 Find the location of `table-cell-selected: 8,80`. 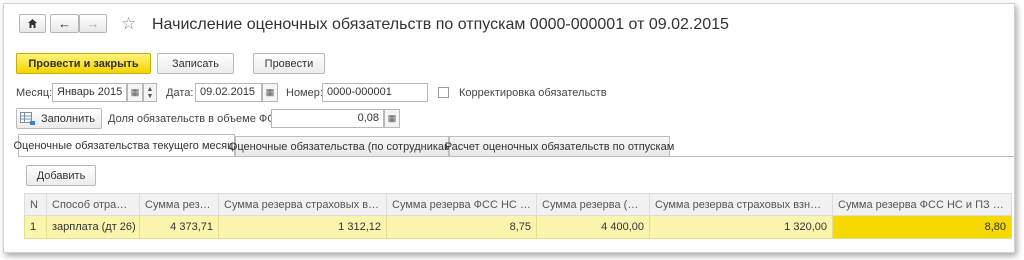

table-cell-selected: 8,80 is located at coordinates (922, 227).